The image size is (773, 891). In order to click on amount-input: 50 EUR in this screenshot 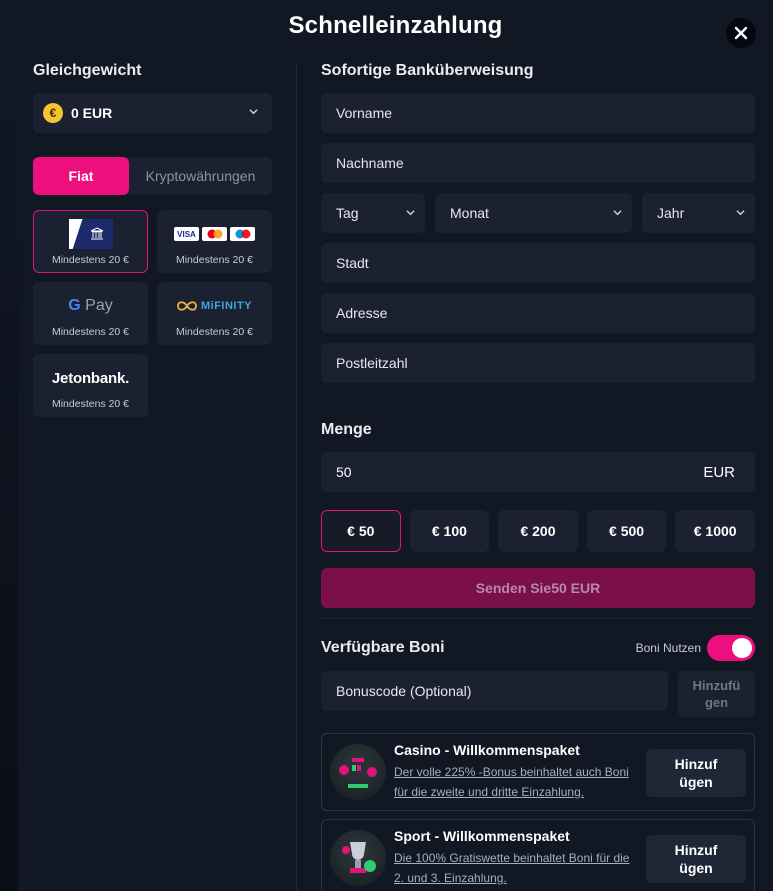, I will do `click(538, 472)`.